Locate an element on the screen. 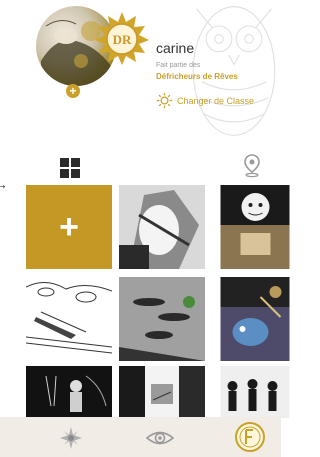 The image size is (320, 457). plus-icon: + is located at coordinates (69, 227).